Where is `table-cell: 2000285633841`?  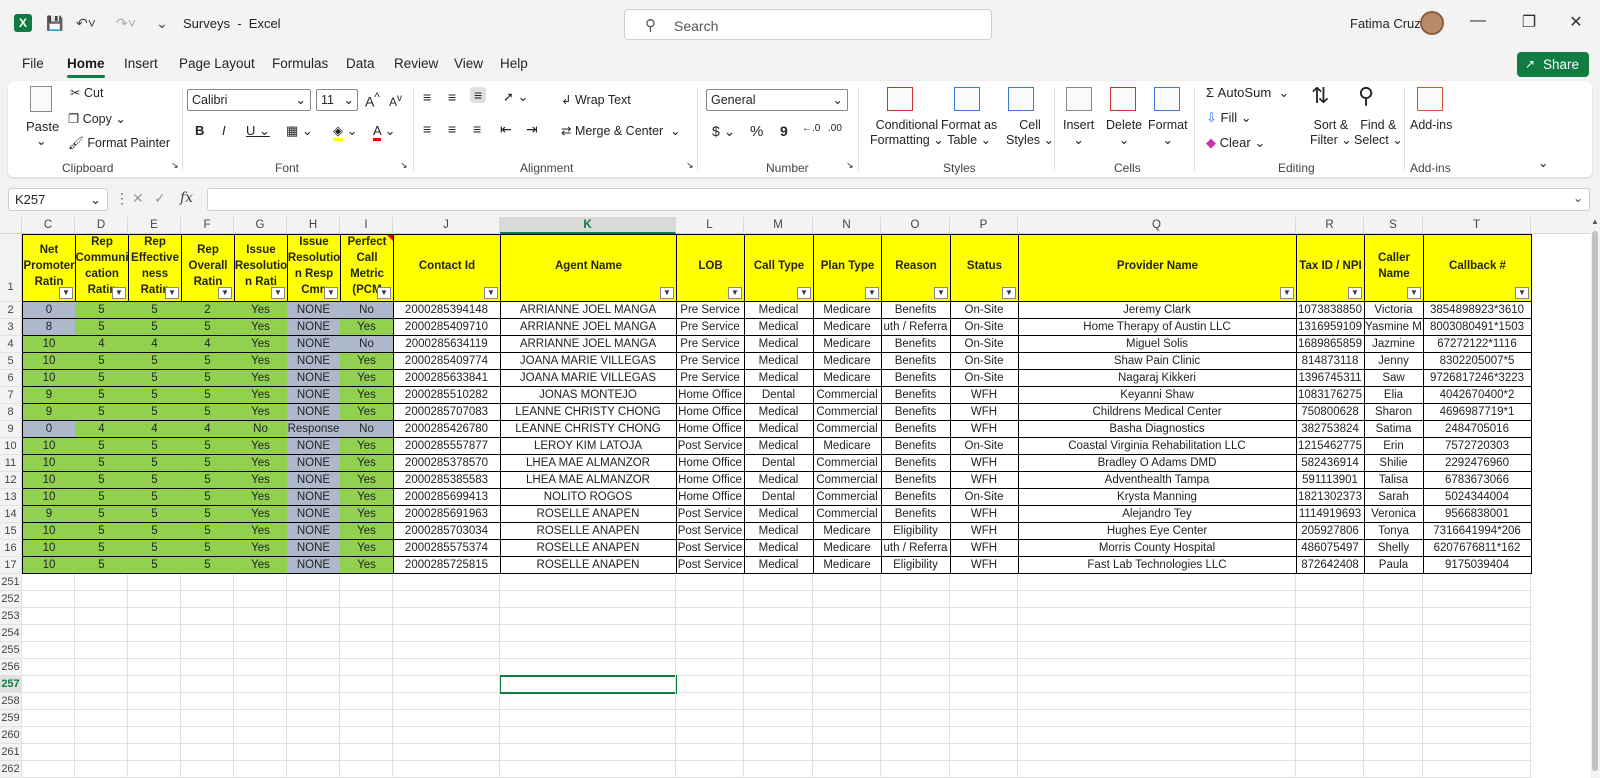 table-cell: 2000285633841 is located at coordinates (447, 378).